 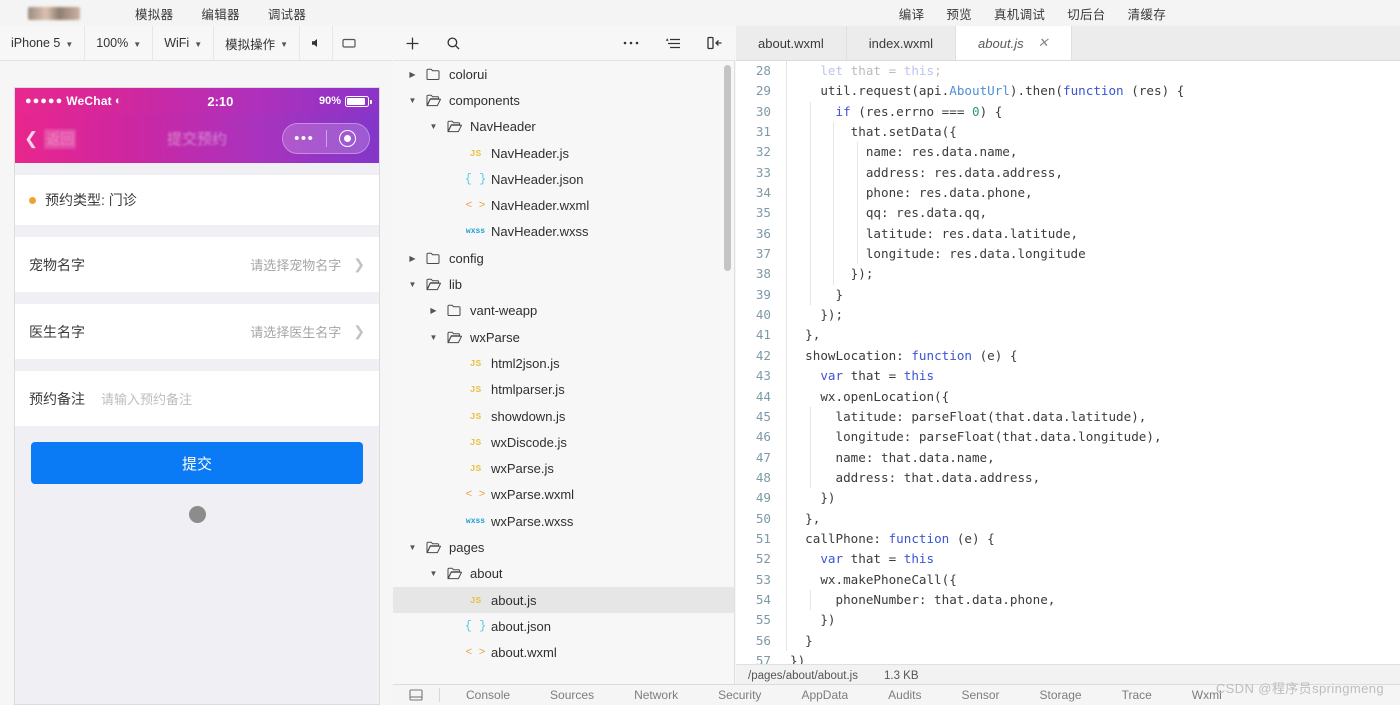 I want to click on rotate-screen-icon, so click(x=348, y=43).